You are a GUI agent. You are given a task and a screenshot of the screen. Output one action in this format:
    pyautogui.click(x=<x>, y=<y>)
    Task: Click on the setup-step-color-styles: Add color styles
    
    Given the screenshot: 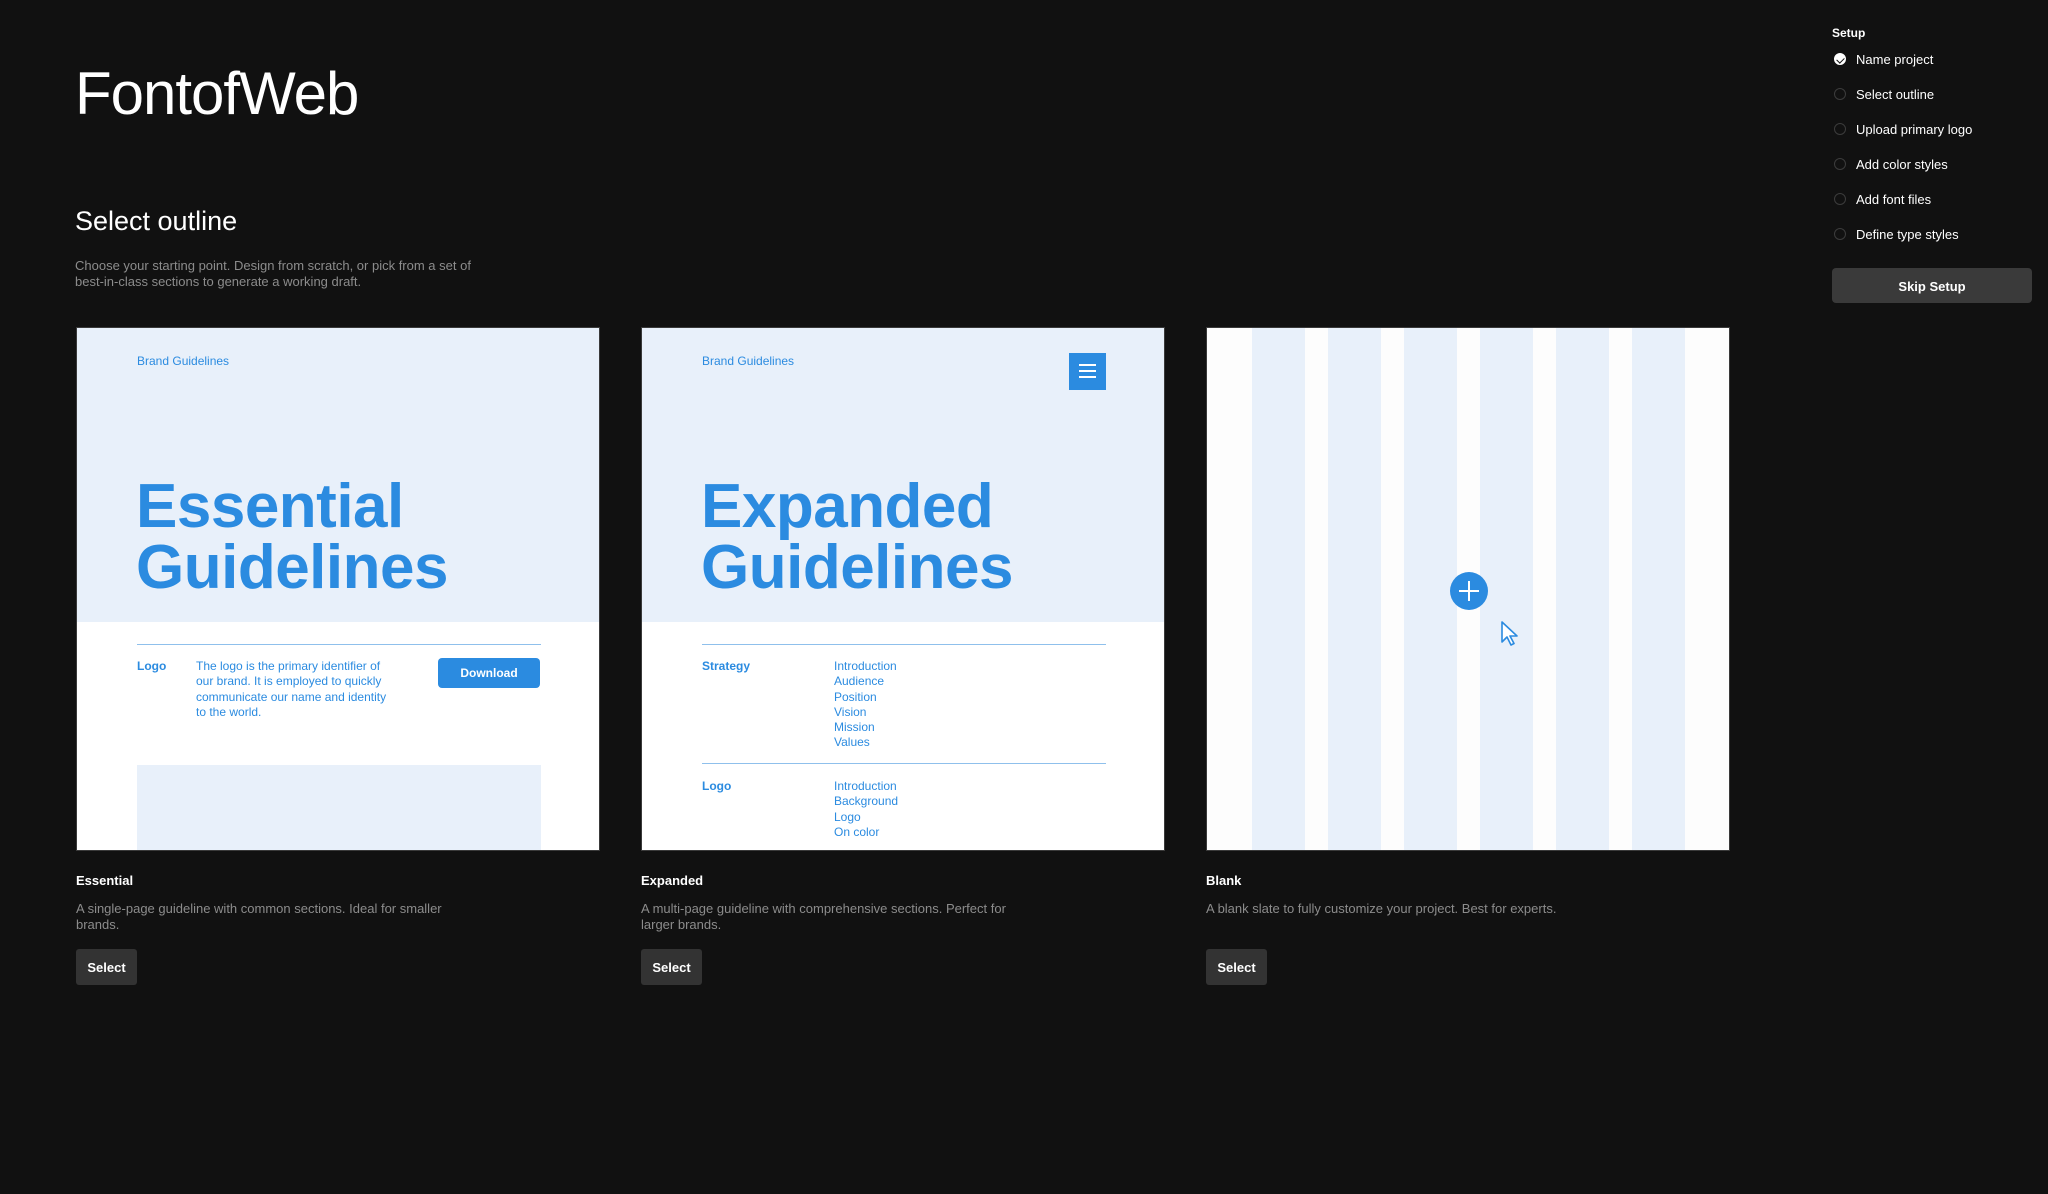 What is the action you would take?
    pyautogui.click(x=1932, y=174)
    